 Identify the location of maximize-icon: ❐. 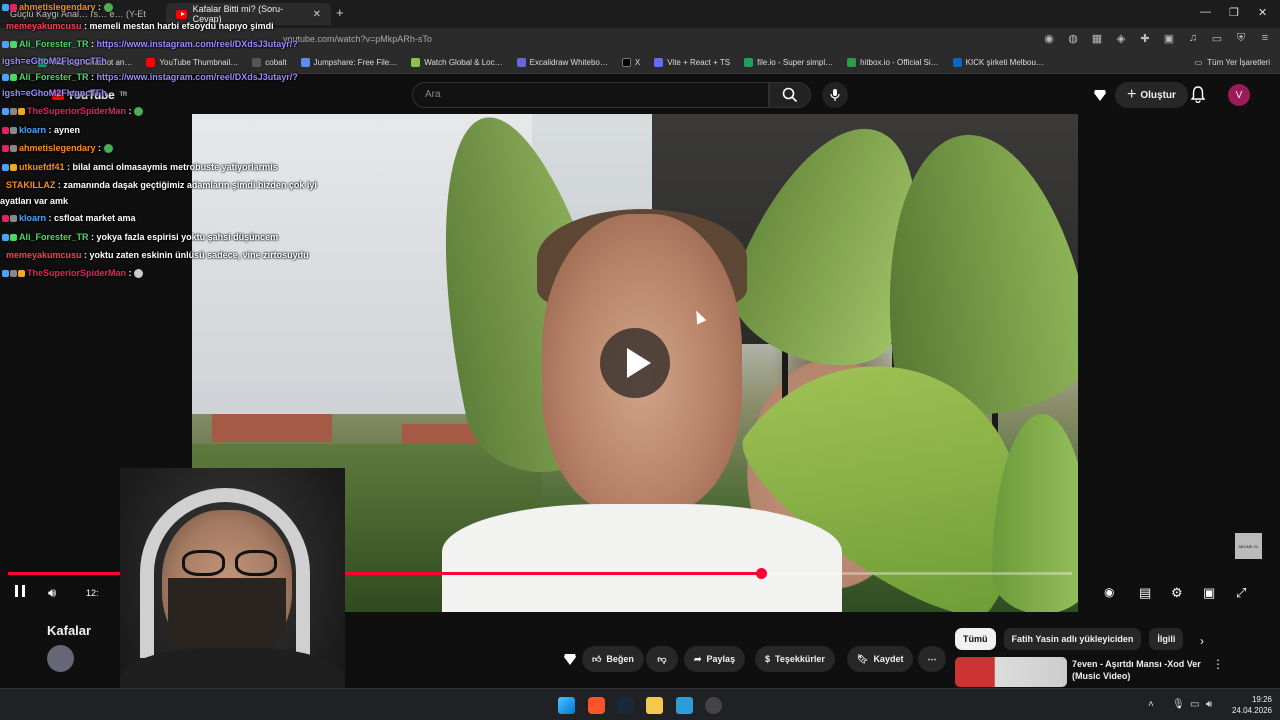
(1234, 12).